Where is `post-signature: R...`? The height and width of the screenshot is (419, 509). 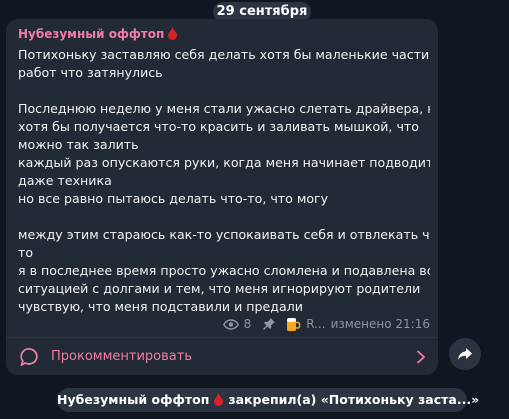
post-signature: R... is located at coordinates (316, 324).